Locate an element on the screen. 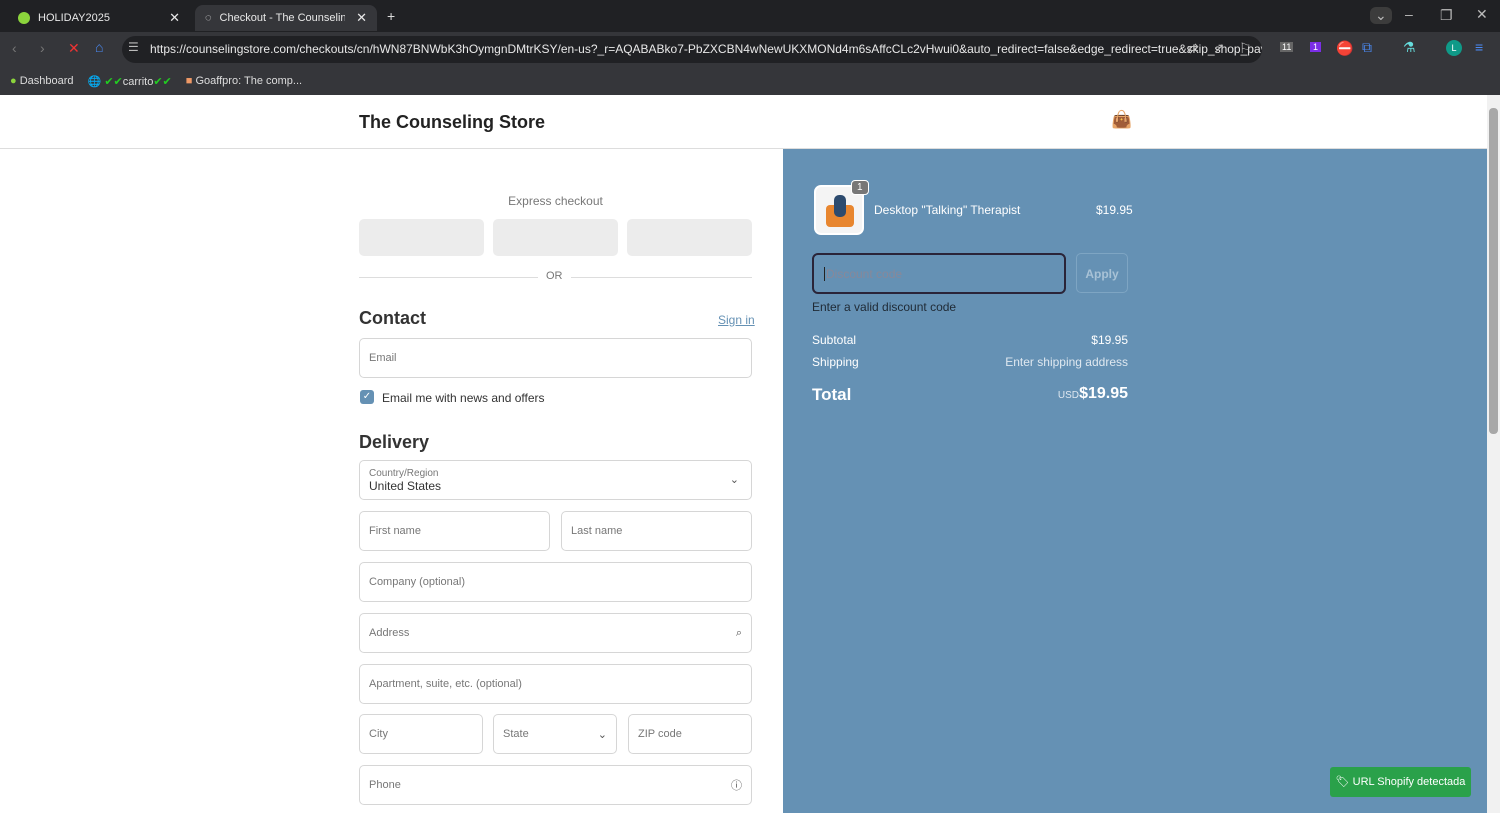 This screenshot has height=813, width=1500. share-icon: ↗ is located at coordinates (1219, 48).